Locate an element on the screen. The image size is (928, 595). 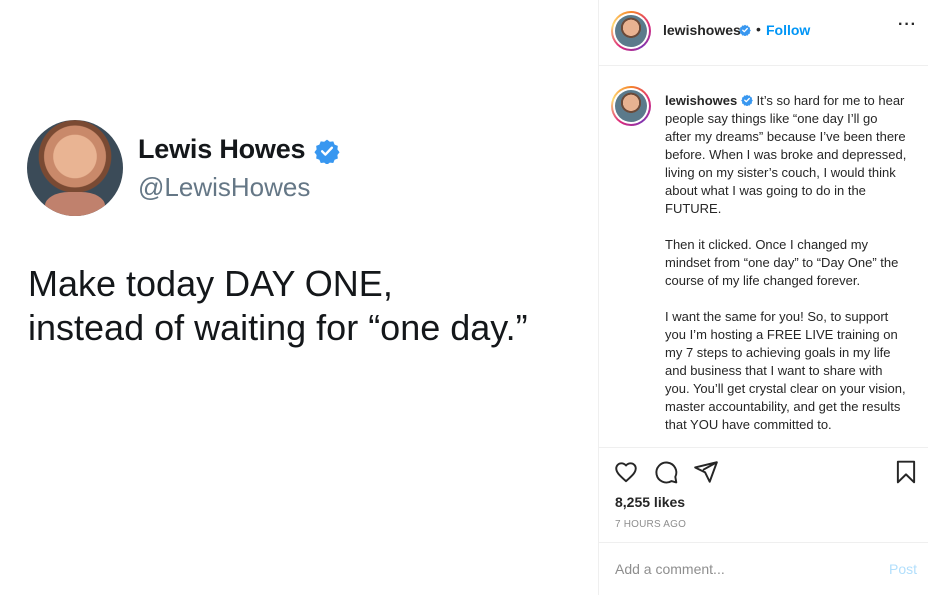
header-username: lewishowes is located at coordinates (702, 30).